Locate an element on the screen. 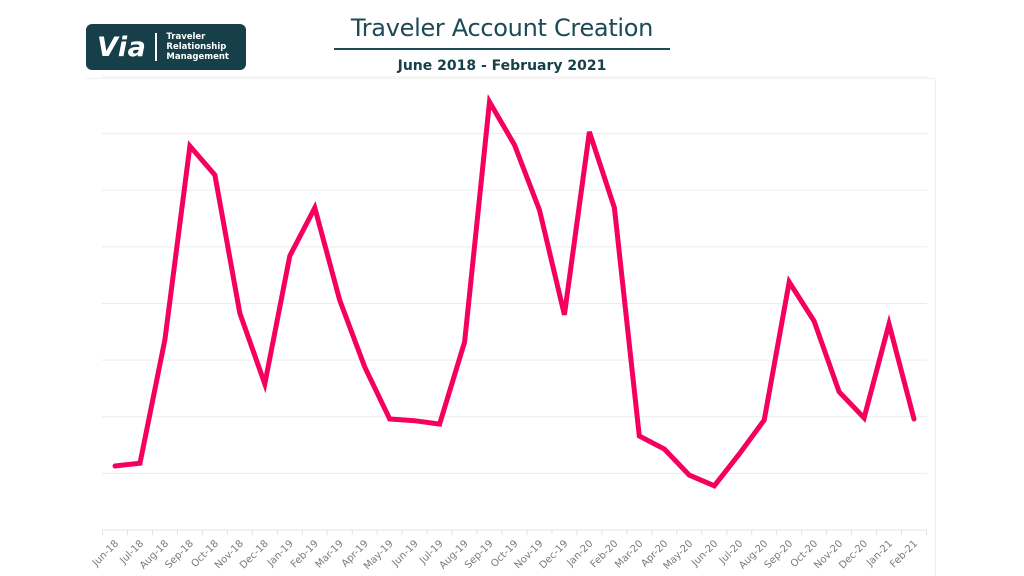 Image resolution: width=1024 pixels, height=576 pixels. x-tick-label: Mar-20 is located at coordinates (629, 554).